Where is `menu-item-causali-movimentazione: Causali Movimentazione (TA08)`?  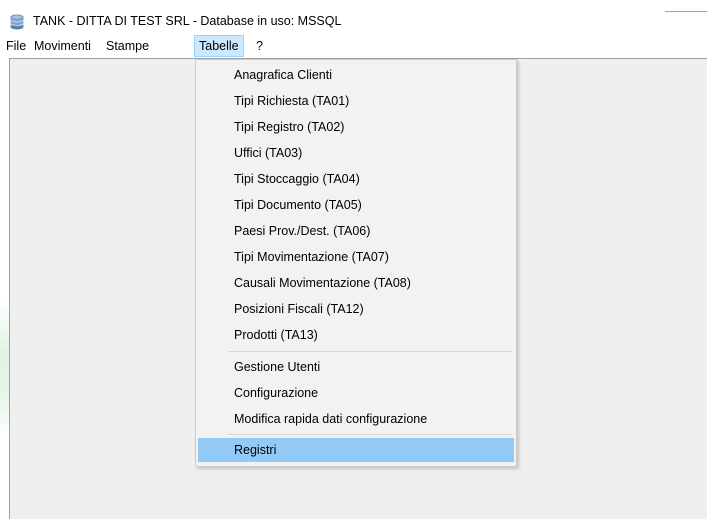
menu-item-causali-movimentazione: Causali Movimentazione (TA08) is located at coordinates (356, 283).